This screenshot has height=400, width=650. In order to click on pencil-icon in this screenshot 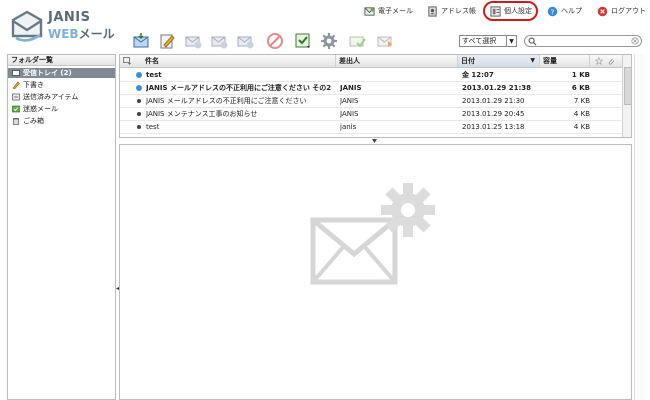, I will do `click(16, 85)`.